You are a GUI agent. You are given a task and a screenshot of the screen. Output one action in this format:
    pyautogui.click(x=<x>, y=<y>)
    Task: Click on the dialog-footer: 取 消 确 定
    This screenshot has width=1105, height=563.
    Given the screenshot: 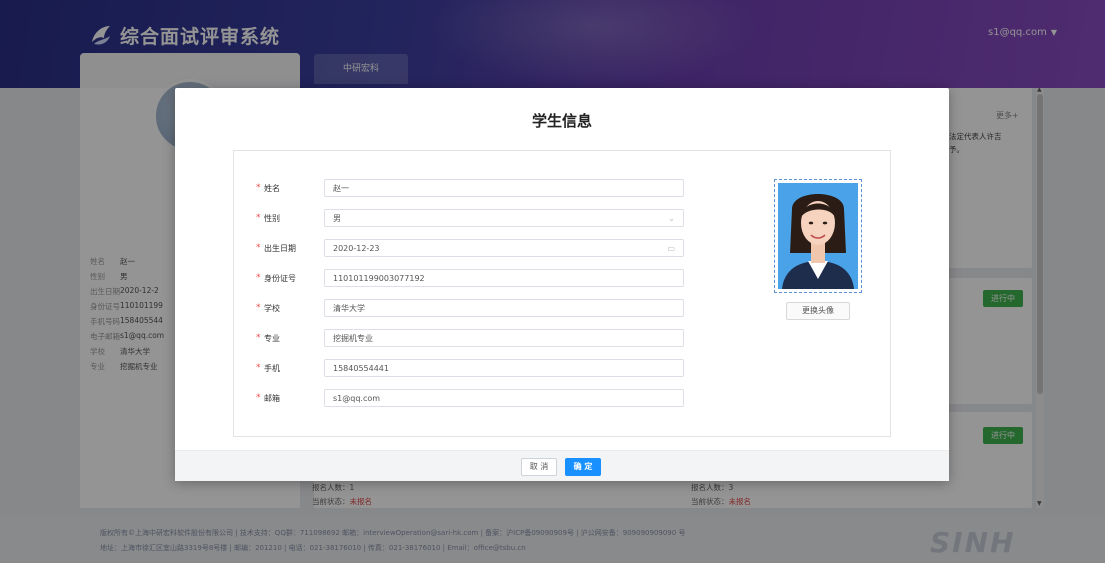 What is the action you would take?
    pyautogui.click(x=562, y=465)
    